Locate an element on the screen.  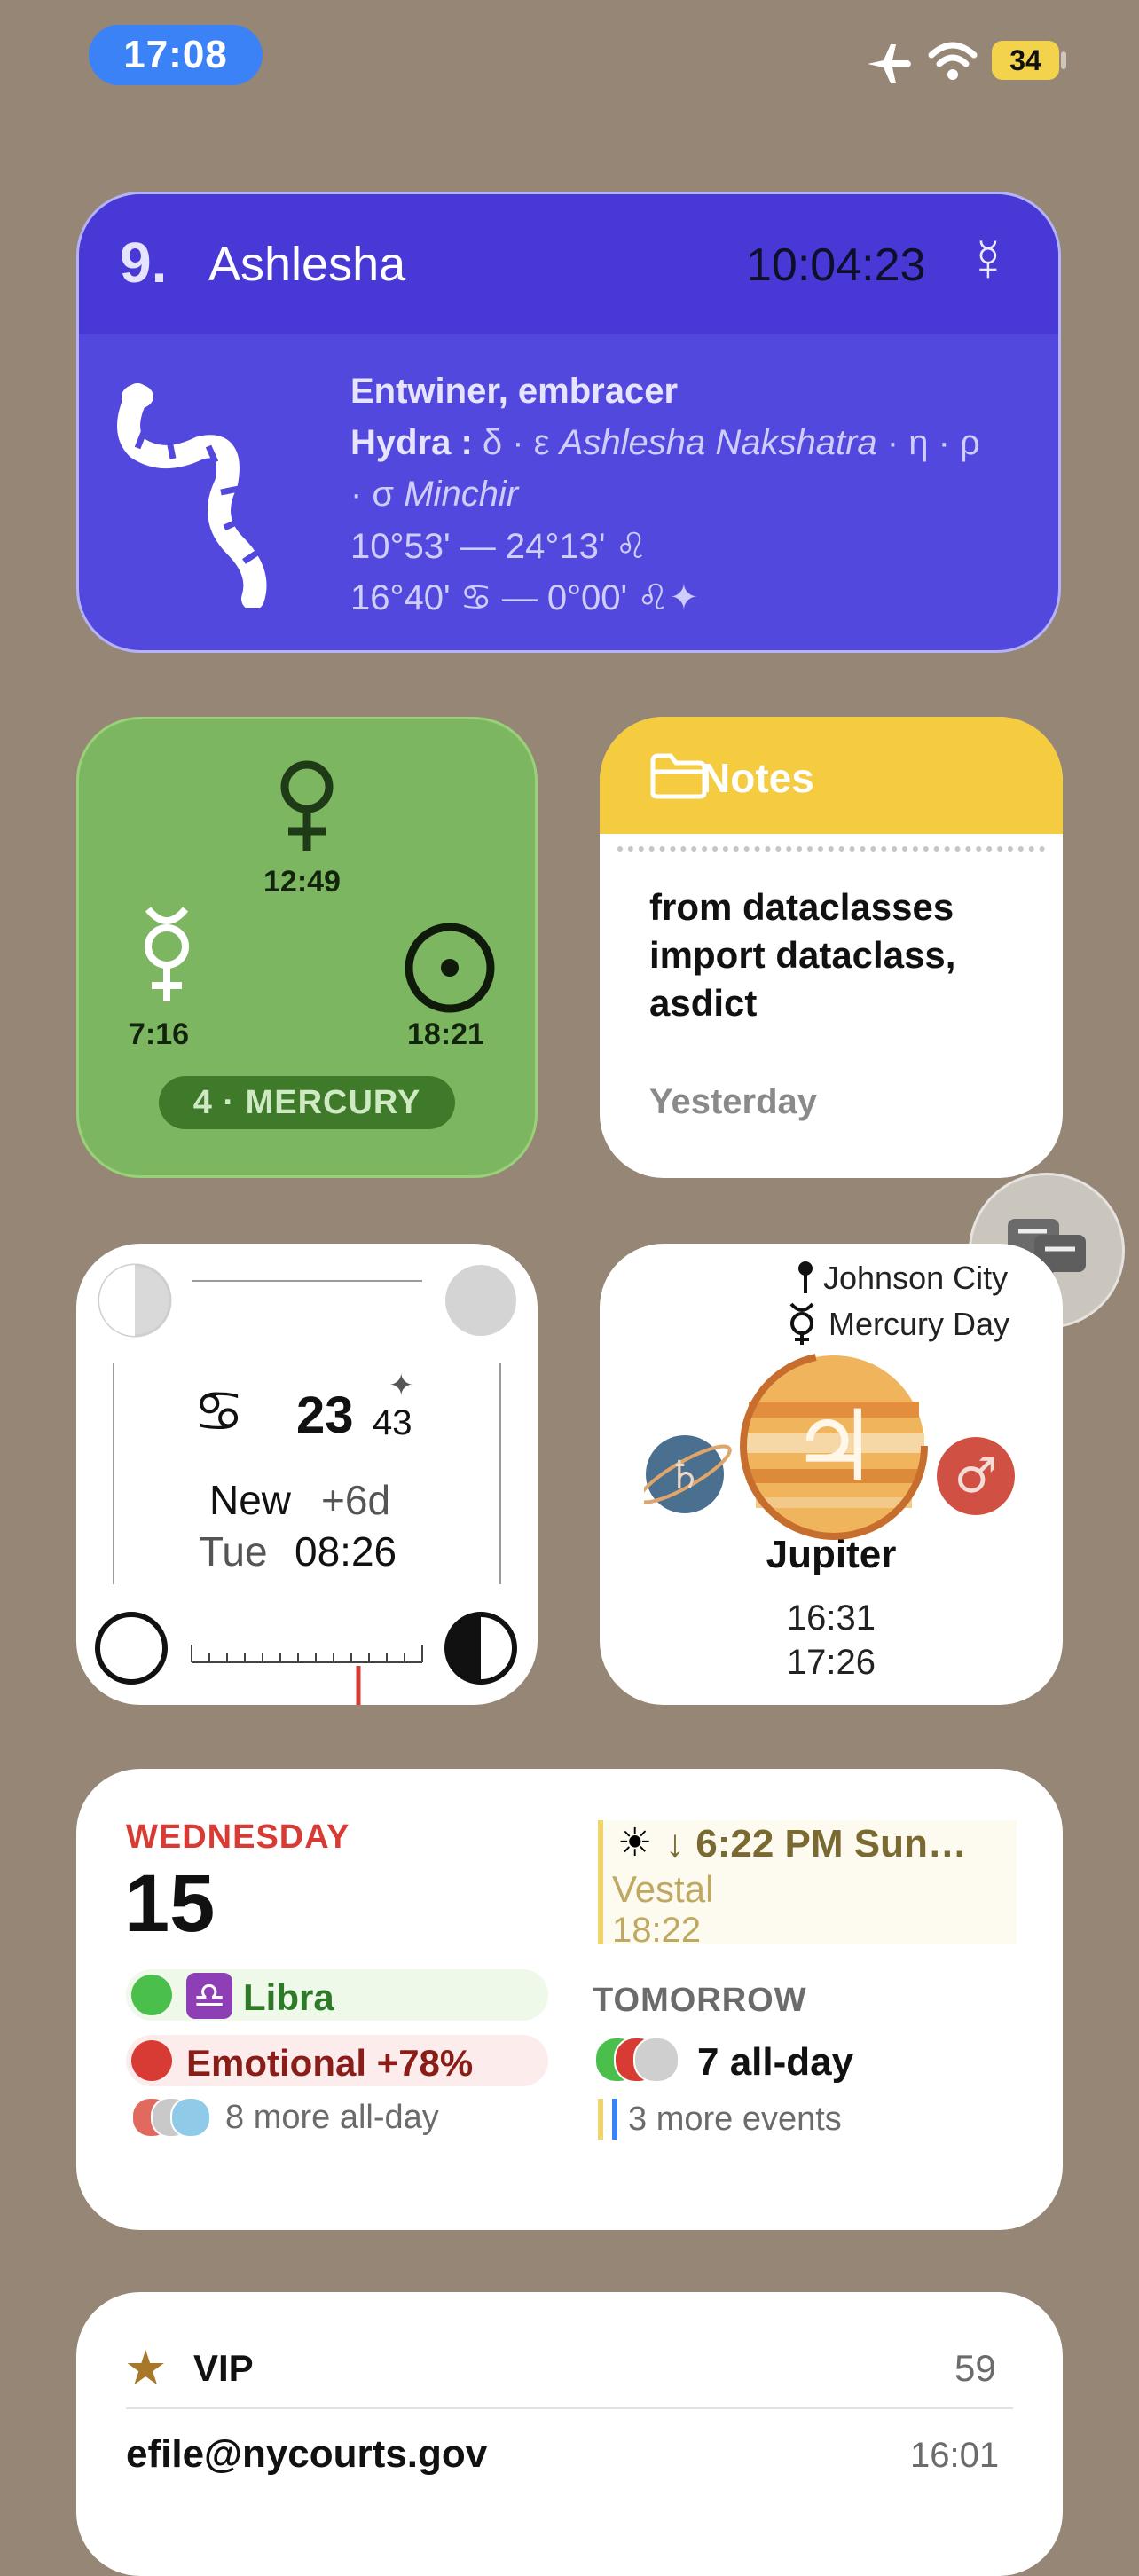
sun-icon is located at coordinates (450, 968).